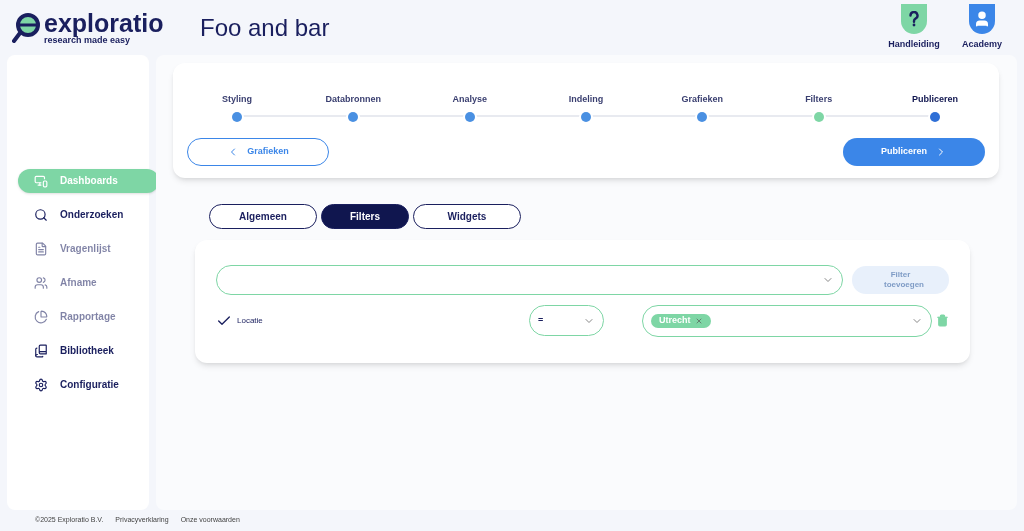 The width and height of the screenshot is (1024, 531). Describe the element at coordinates (250, 320) in the screenshot. I see `filter-field-name: Locatie` at that location.